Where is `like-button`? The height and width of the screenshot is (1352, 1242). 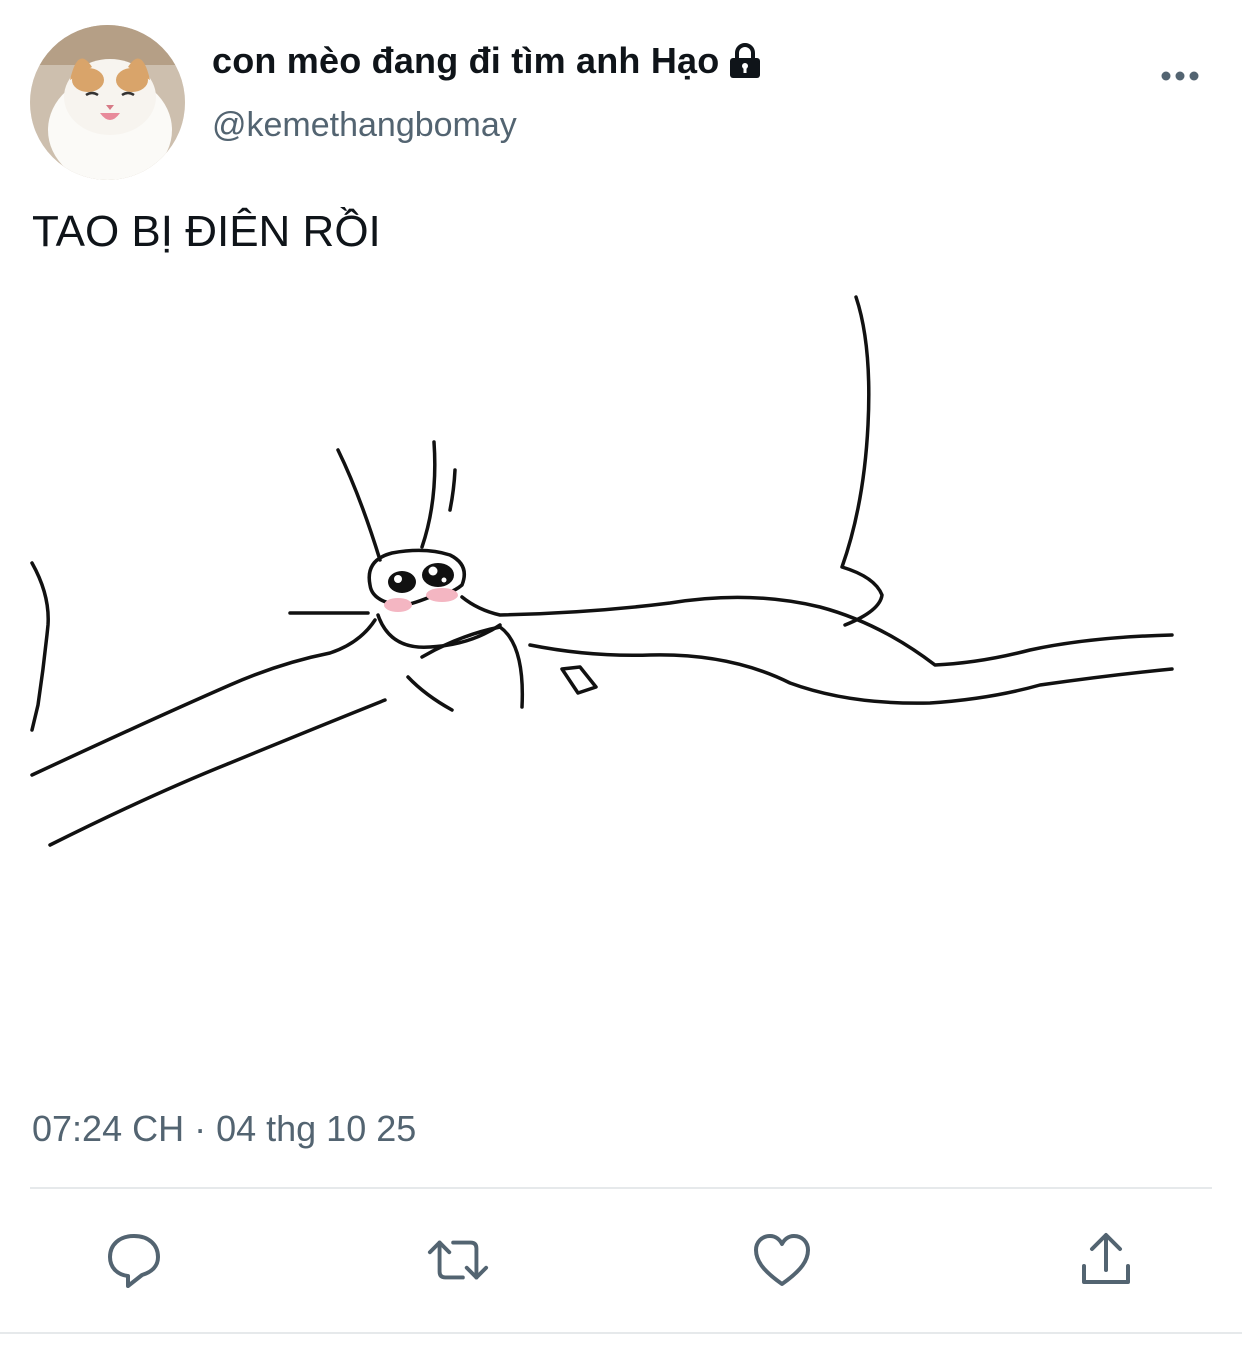 like-button is located at coordinates (782, 1260).